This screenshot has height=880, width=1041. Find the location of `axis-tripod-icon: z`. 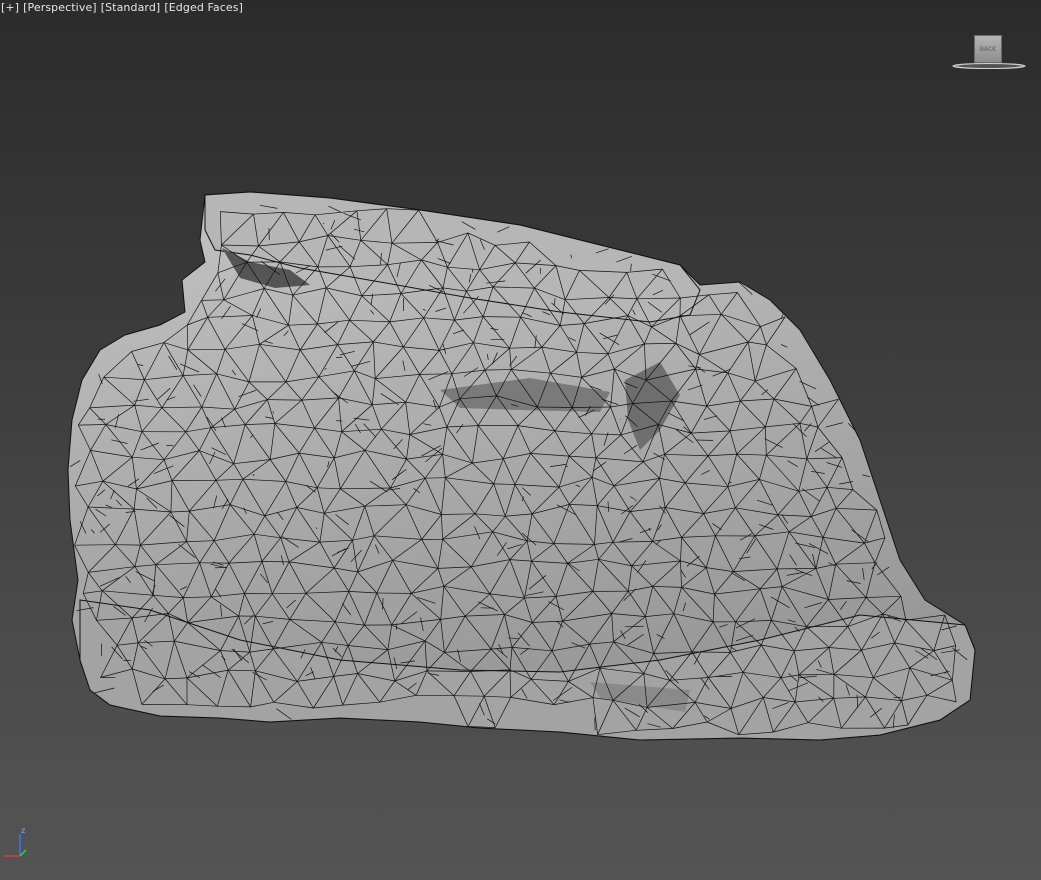

axis-tripod-icon: z is located at coordinates (15, 841).